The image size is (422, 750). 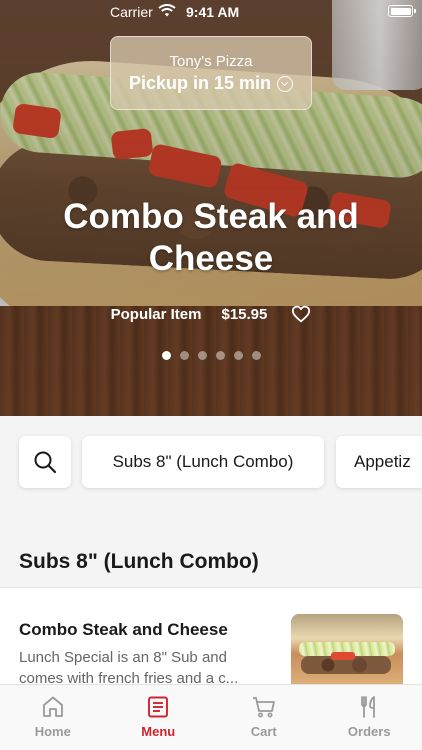 What do you see at coordinates (167, 10) in the screenshot?
I see `wifi-icon` at bounding box center [167, 10].